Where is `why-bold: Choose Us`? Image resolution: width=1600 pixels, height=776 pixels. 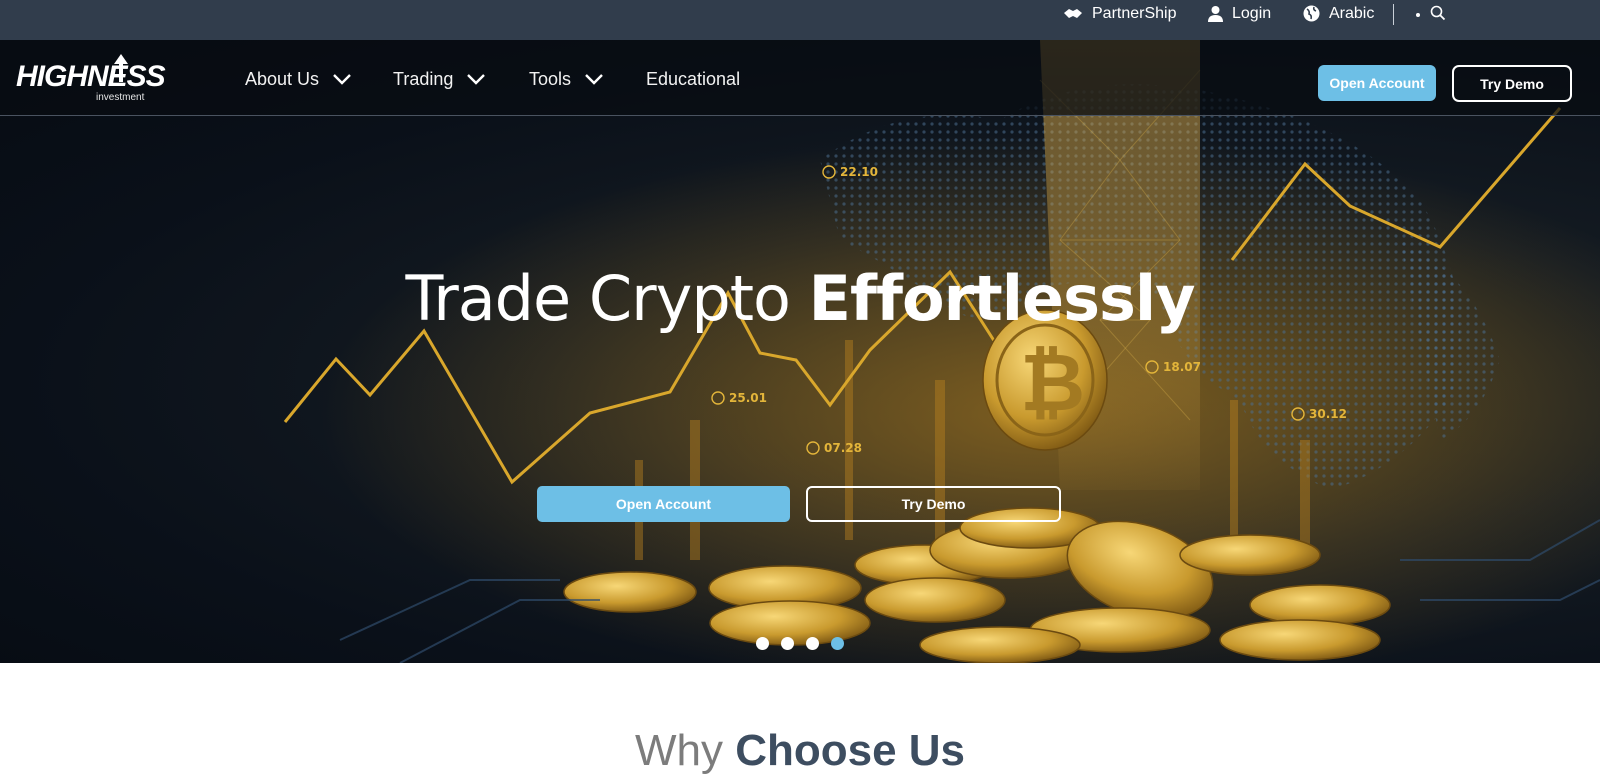
why-bold: Choose Us is located at coordinates (850, 750).